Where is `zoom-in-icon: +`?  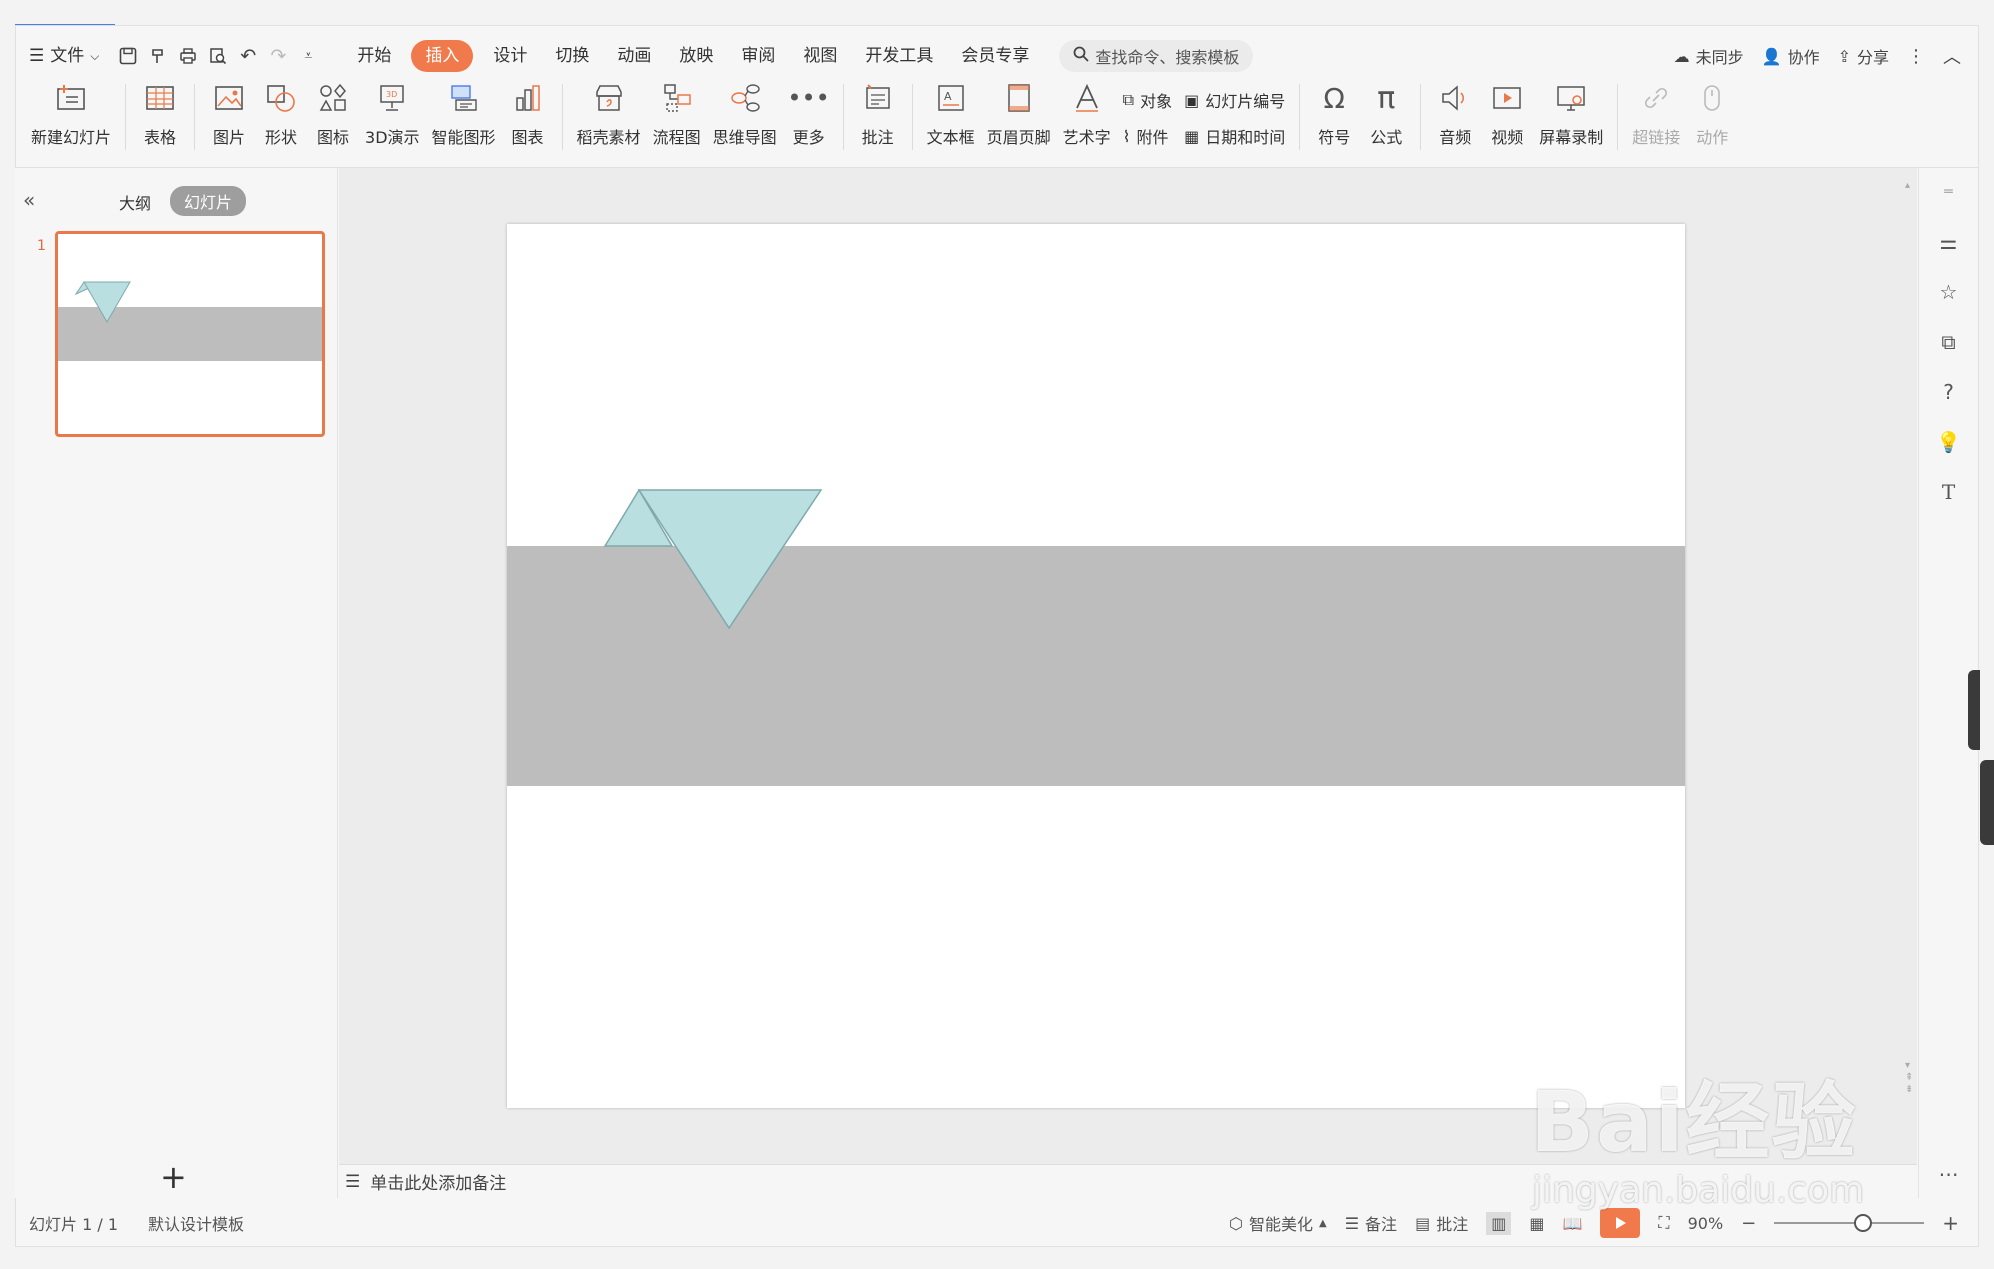 zoom-in-icon: + is located at coordinates (1950, 1223).